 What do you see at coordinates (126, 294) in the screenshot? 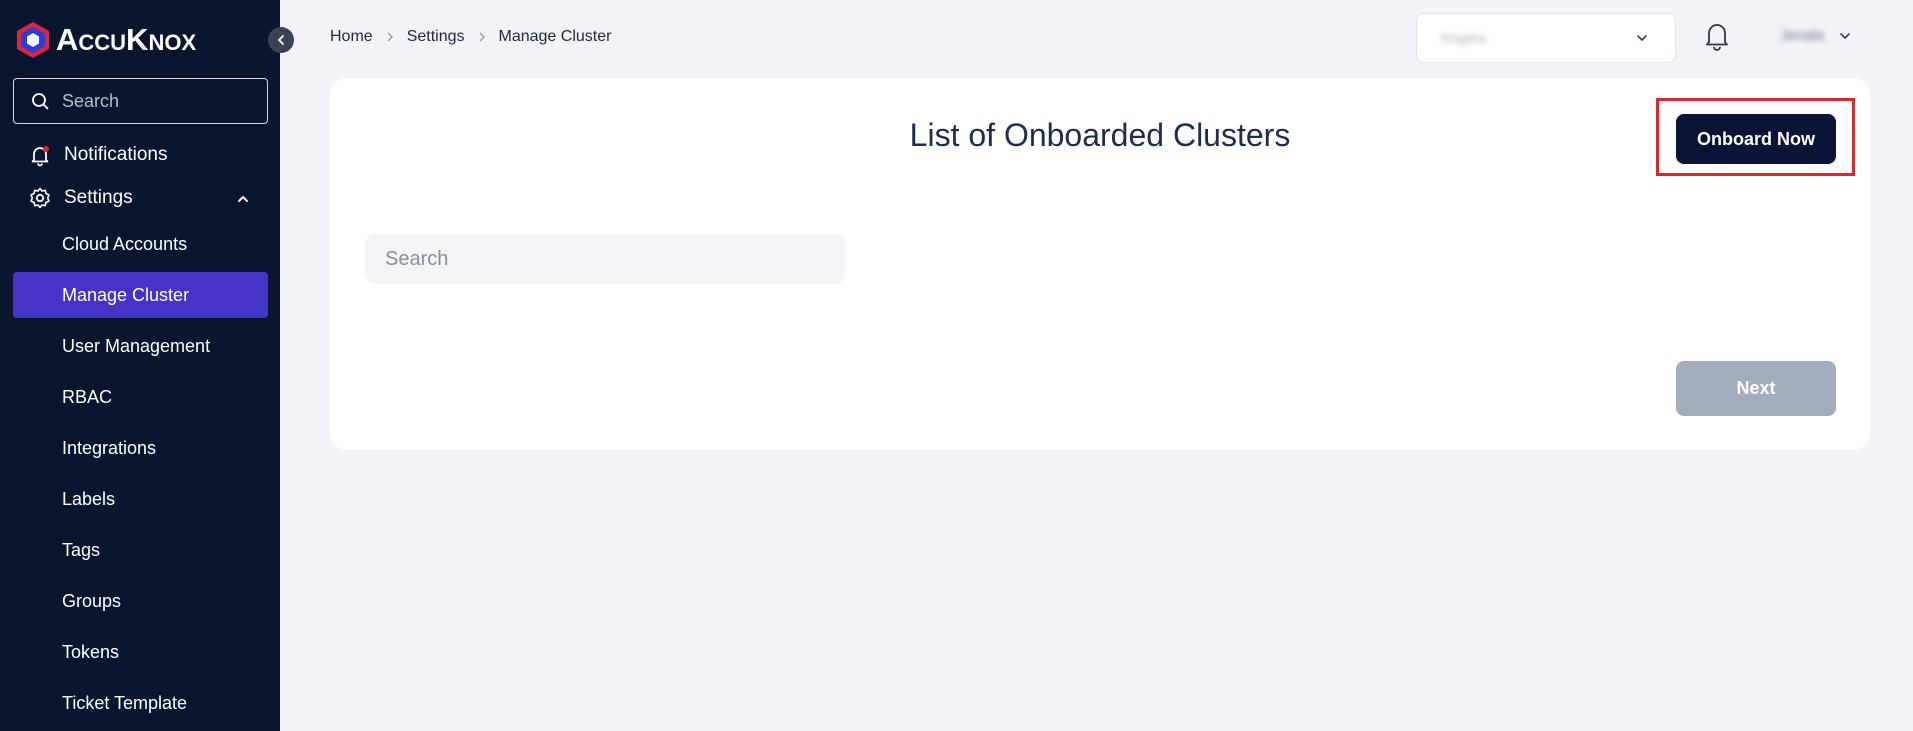
I see `sidebar-item-label: Manage Cluster` at bounding box center [126, 294].